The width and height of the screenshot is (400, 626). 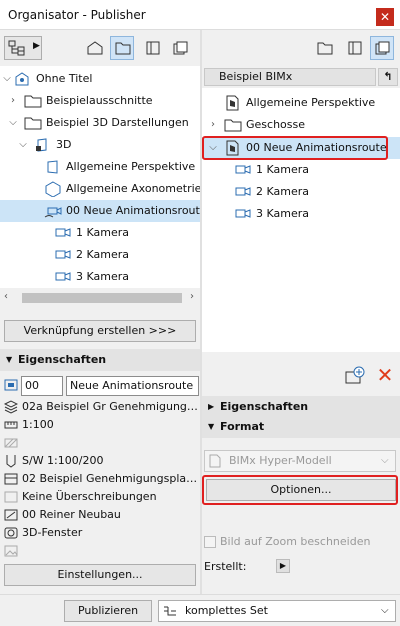 I want to click on tree-item-beispielausschnitte: › Beispielausschnitte, so click(x=100, y=101).